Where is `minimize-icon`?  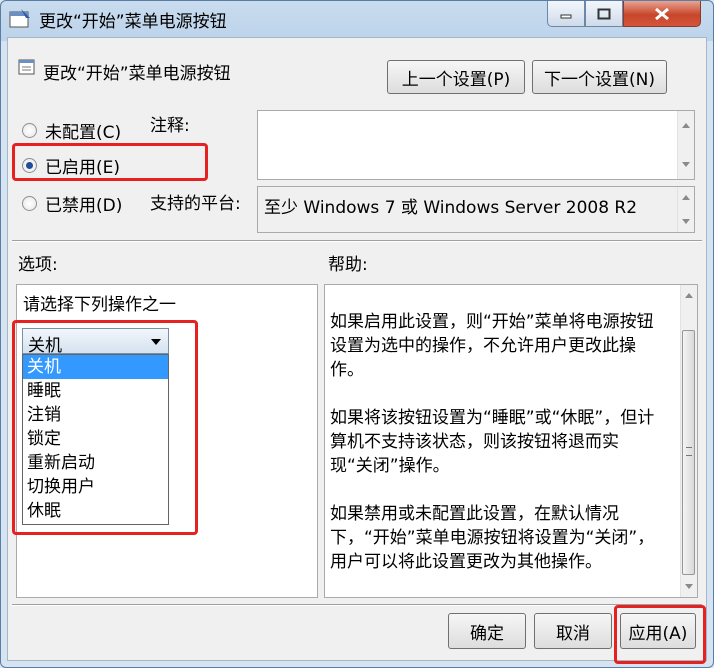 minimize-icon is located at coordinates (566, 16).